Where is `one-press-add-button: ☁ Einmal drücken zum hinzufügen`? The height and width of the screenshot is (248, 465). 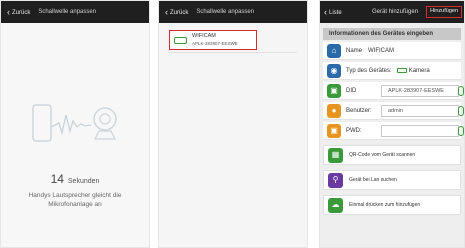 one-press-add-button: ☁ Einmal drücken zum hinzufügen is located at coordinates (392, 205).